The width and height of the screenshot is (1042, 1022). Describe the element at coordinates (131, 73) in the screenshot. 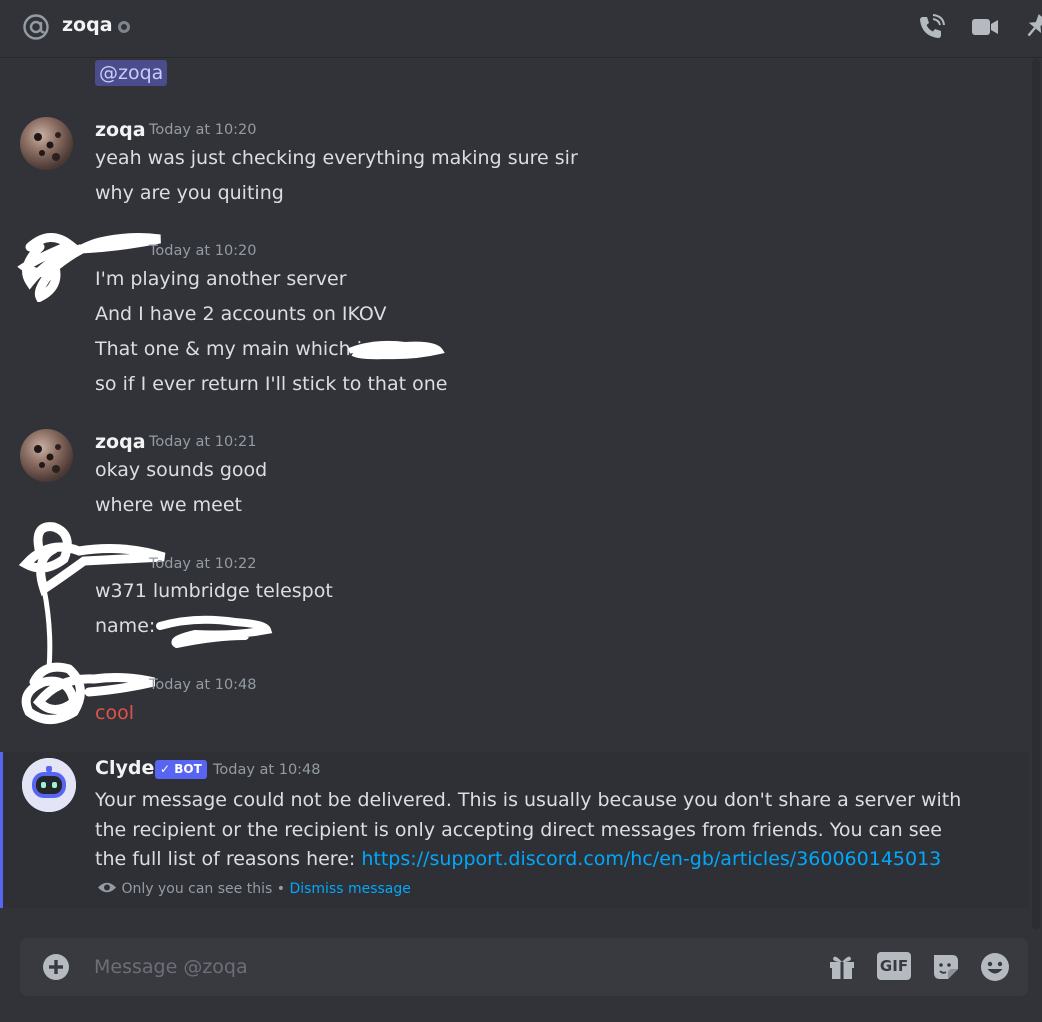

I see `user-mention: @zoqa` at that location.